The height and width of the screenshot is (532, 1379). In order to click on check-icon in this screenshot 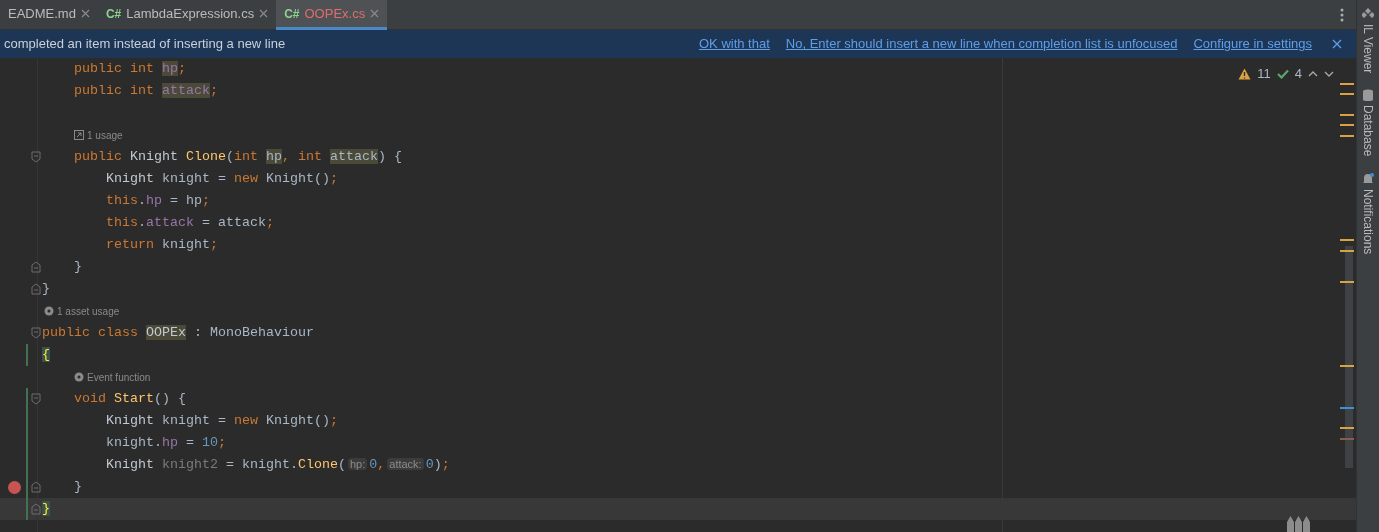, I will do `click(1282, 73)`.